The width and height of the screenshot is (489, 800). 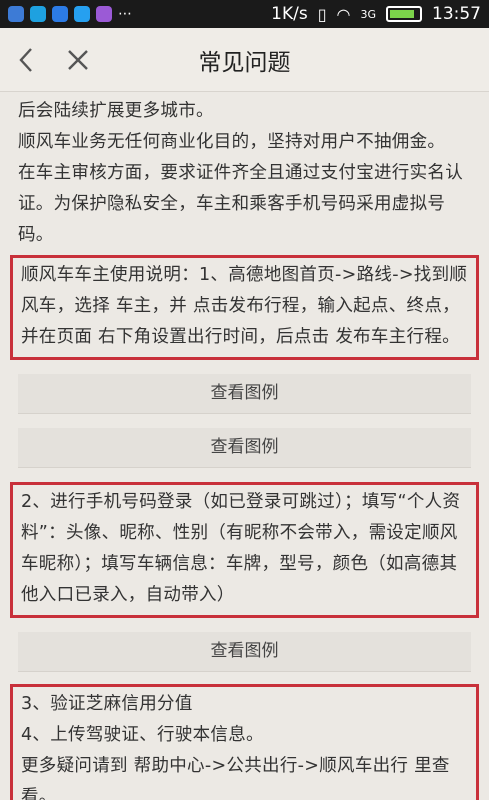 What do you see at coordinates (70, 14) in the screenshot?
I see `notification-icons: ⋯` at bounding box center [70, 14].